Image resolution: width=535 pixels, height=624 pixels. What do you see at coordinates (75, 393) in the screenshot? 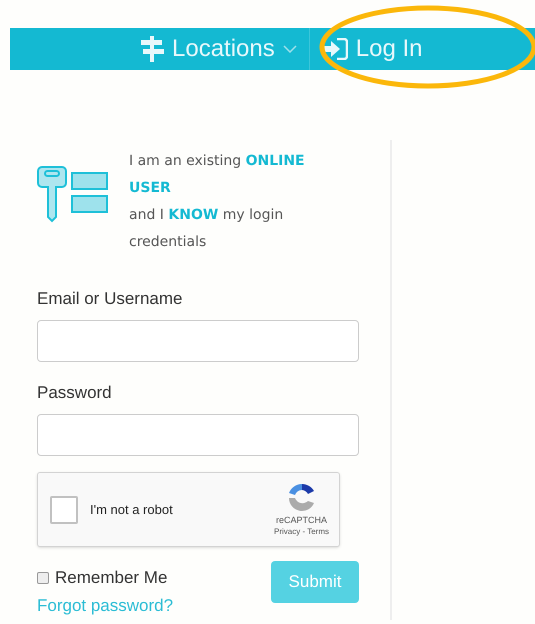
I see `field-label: Password` at bounding box center [75, 393].